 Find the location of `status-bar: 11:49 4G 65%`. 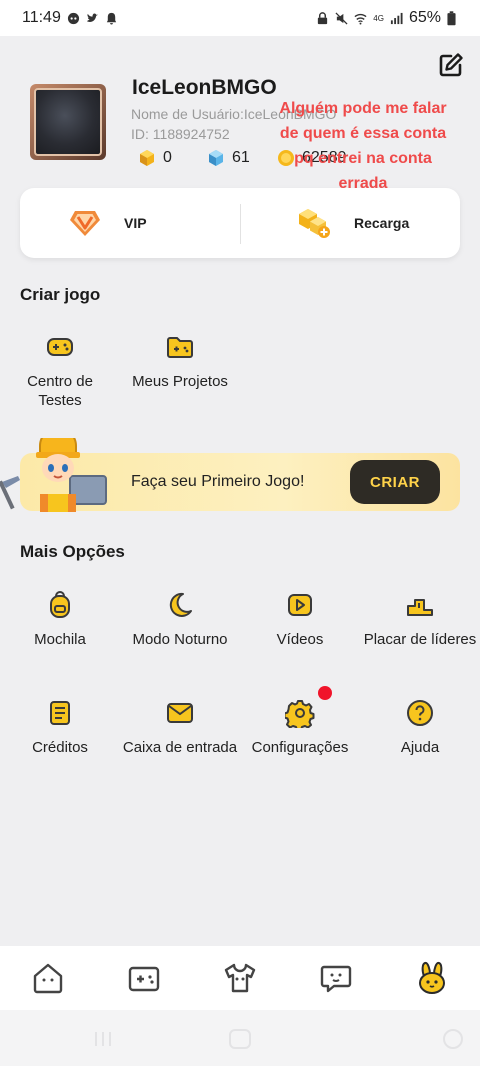

status-bar: 11:49 4G 65% is located at coordinates (240, 18).